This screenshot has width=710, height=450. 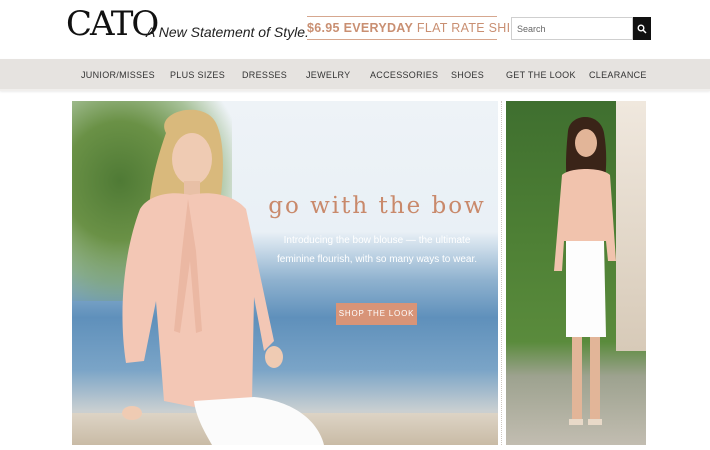 I want to click on nav-item-accessories: ACCESSORIES, so click(x=404, y=75).